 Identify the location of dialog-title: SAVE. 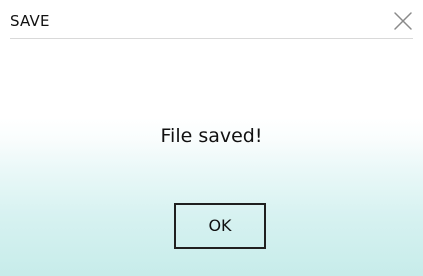
(30, 21).